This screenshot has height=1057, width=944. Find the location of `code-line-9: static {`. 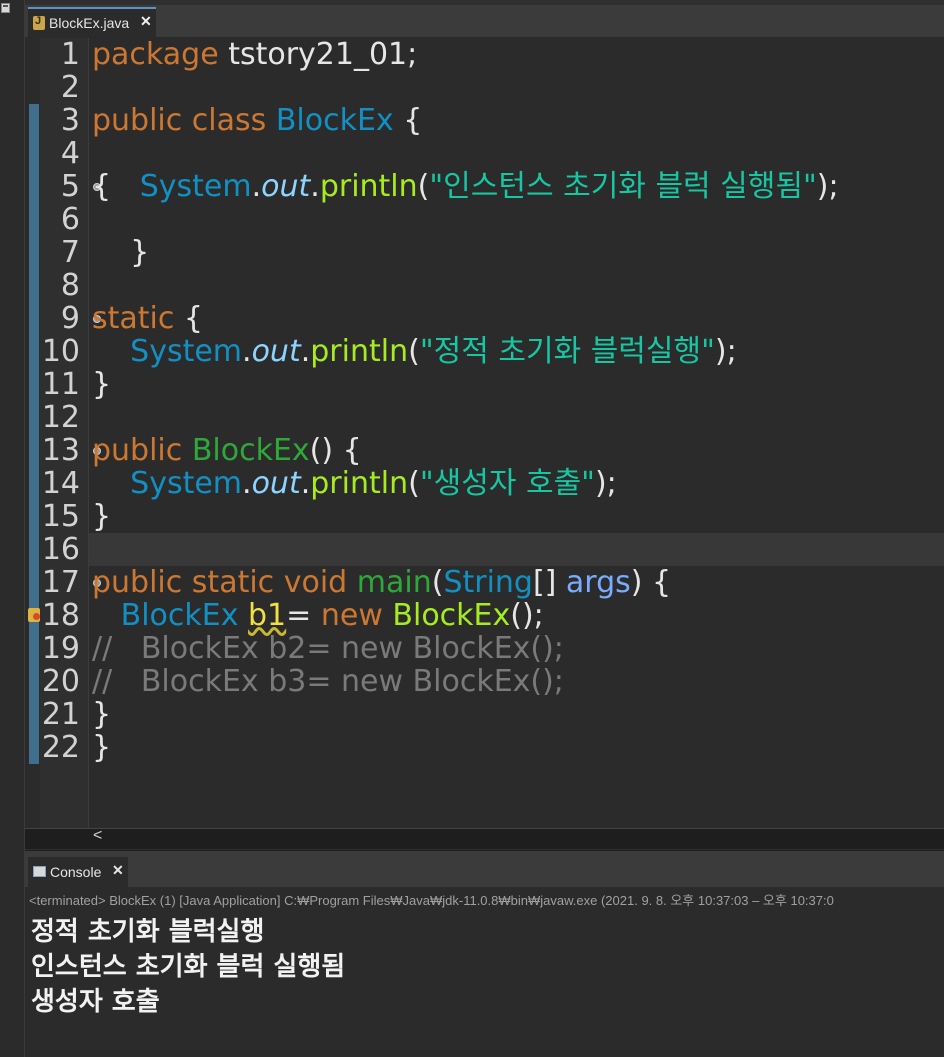

code-line-9: static { is located at coordinates (147, 318).